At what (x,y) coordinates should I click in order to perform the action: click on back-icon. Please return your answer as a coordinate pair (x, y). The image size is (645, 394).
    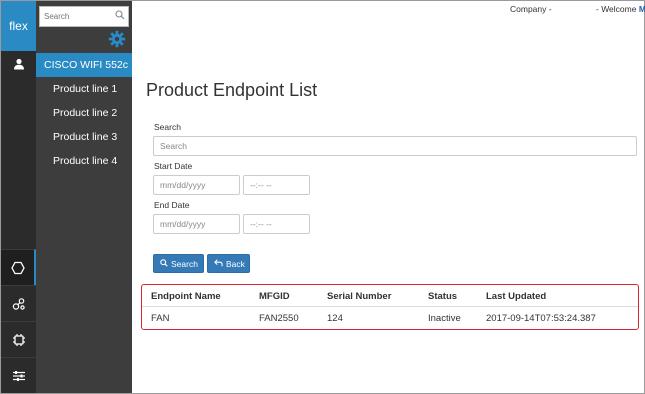
    Looking at the image, I should click on (218, 263).